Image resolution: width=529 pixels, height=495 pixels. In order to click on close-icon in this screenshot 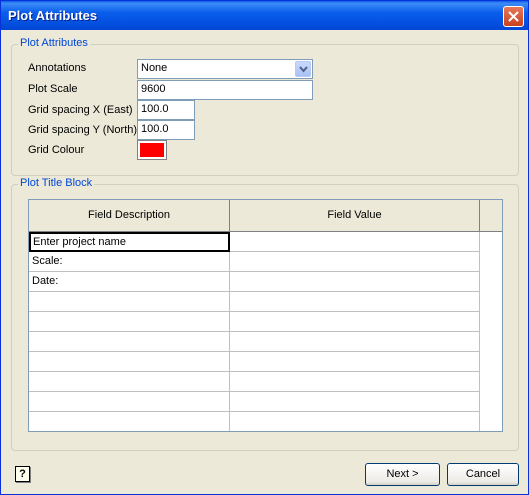, I will do `click(513, 16)`.